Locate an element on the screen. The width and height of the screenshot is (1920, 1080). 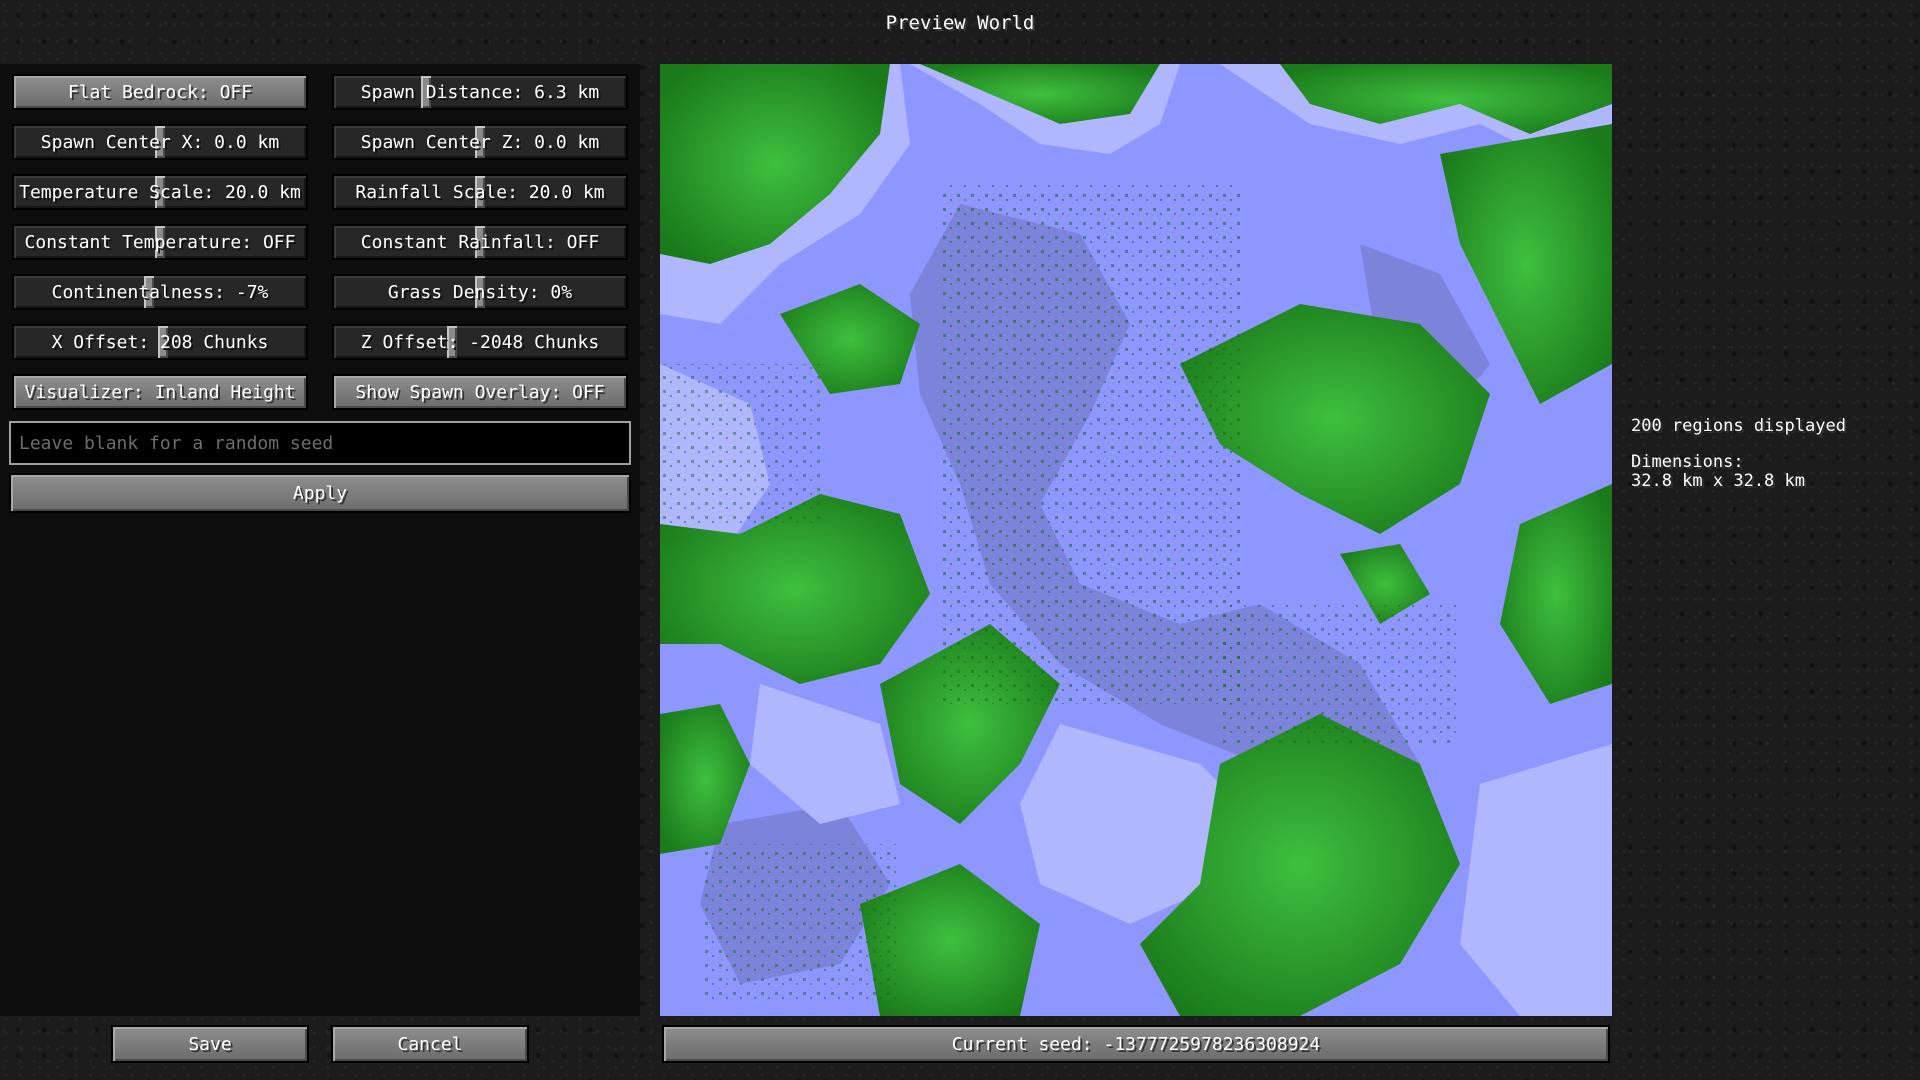
x-offset-slider: X Offset: 208 Chunks is located at coordinates (160, 342).